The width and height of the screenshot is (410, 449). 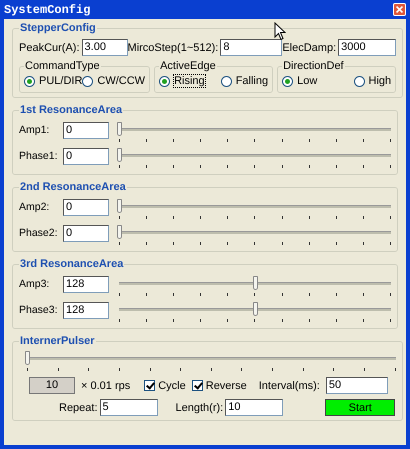 What do you see at coordinates (309, 48) in the screenshot?
I see `field-label: ElecDamp:` at bounding box center [309, 48].